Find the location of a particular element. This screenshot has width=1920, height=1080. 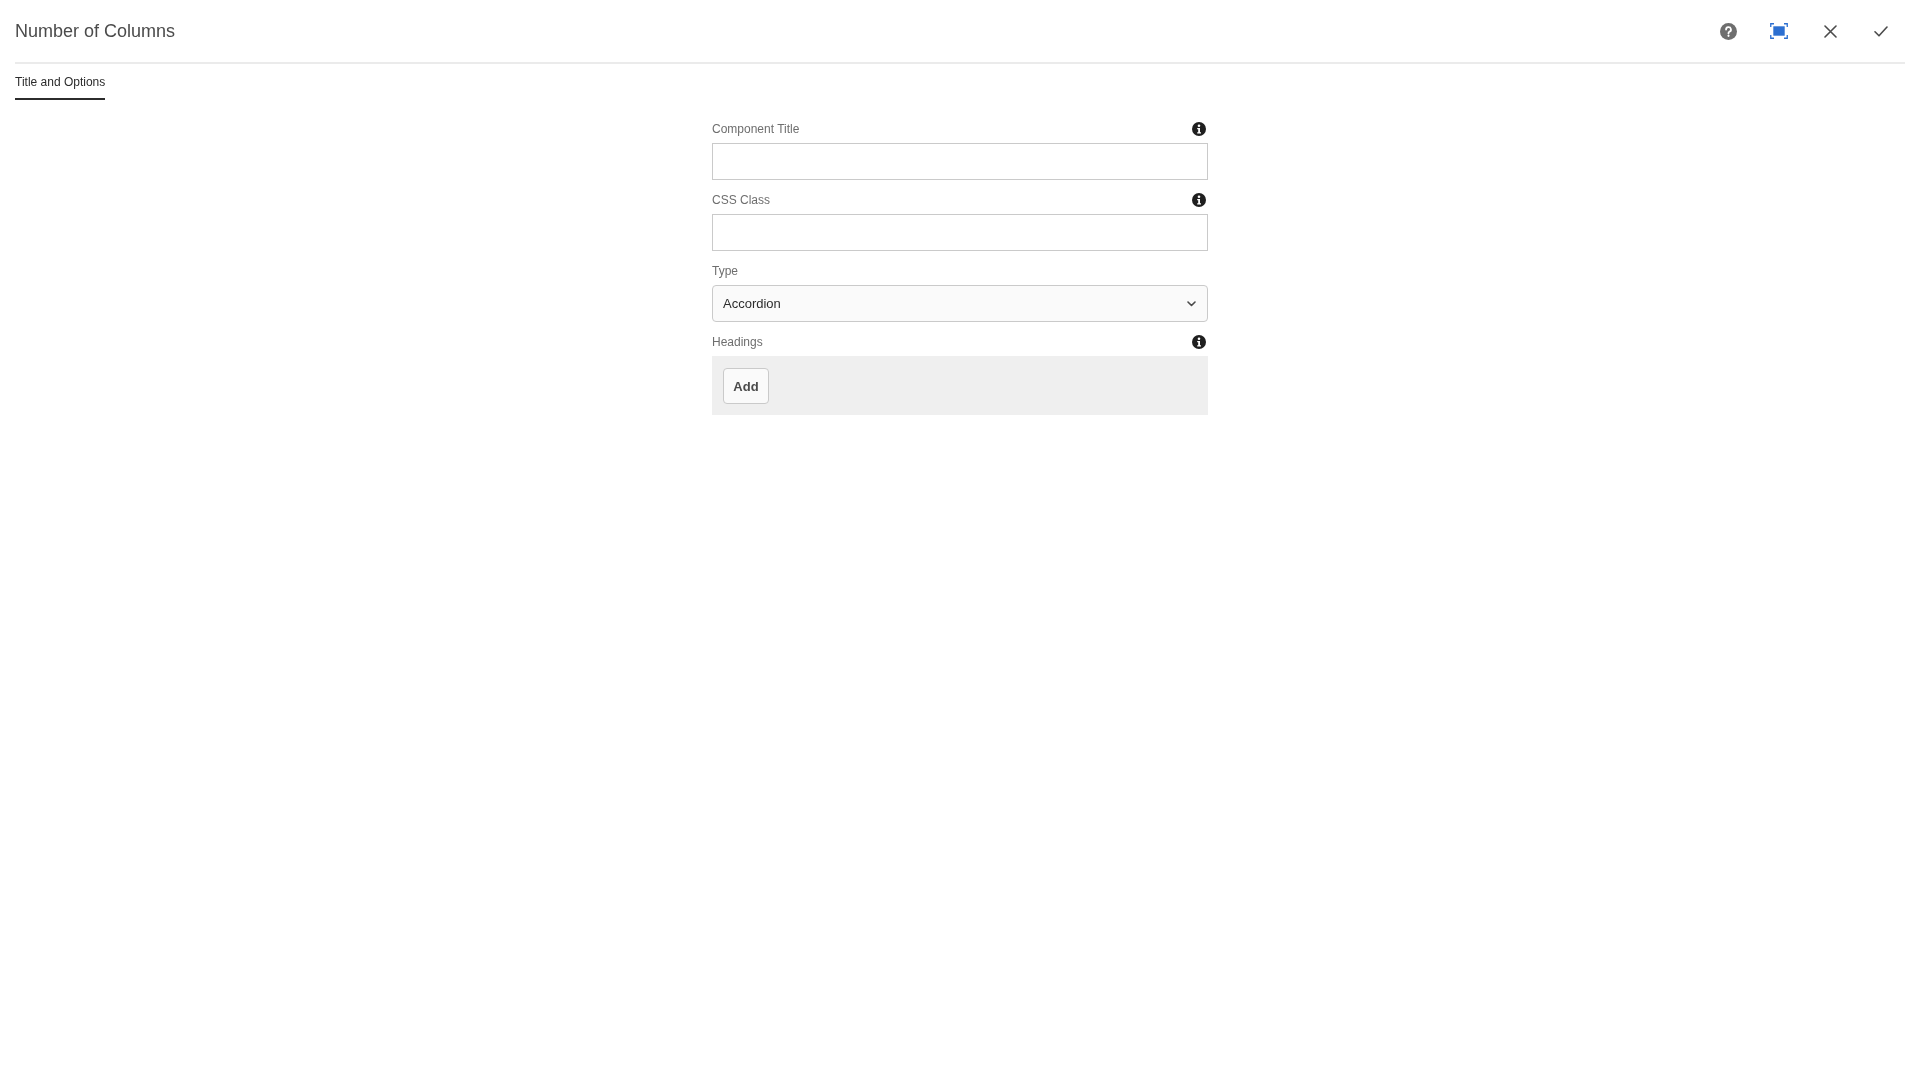

fullscreen-icon is located at coordinates (1779, 31).